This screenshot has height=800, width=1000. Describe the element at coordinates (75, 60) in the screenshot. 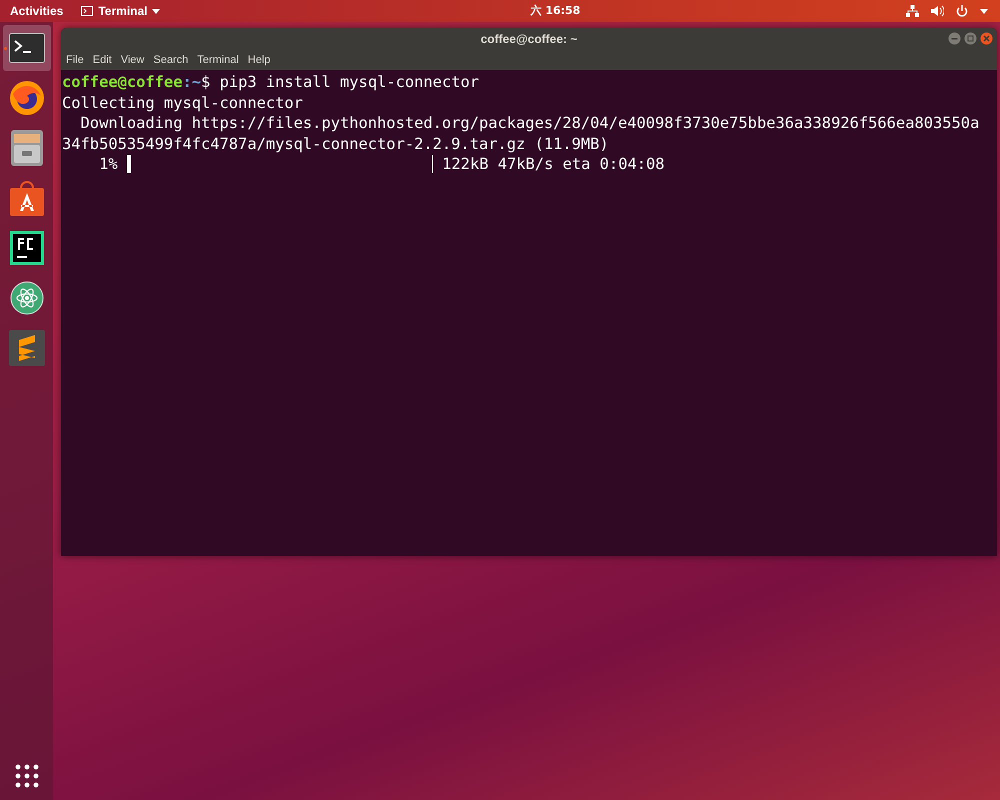

I see `menu-item: File` at that location.